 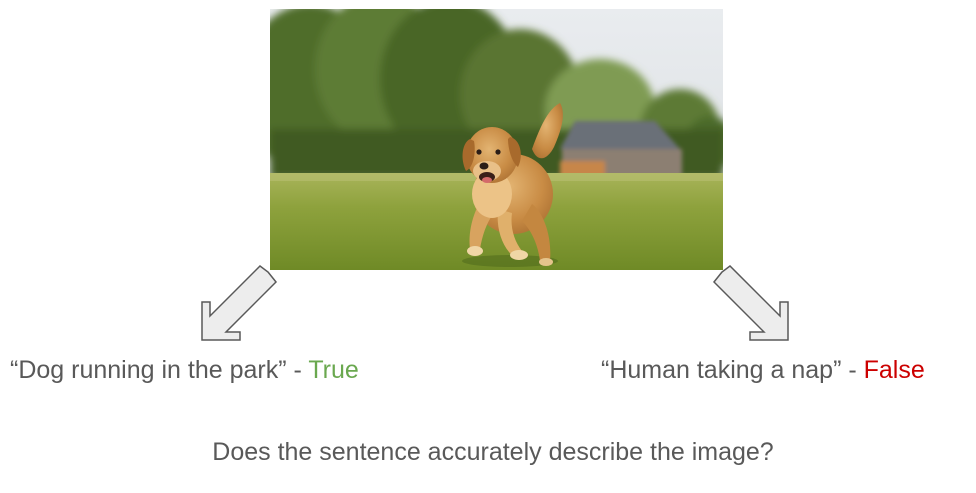 What do you see at coordinates (239, 303) in the screenshot?
I see `arrow-down-left-icon` at bounding box center [239, 303].